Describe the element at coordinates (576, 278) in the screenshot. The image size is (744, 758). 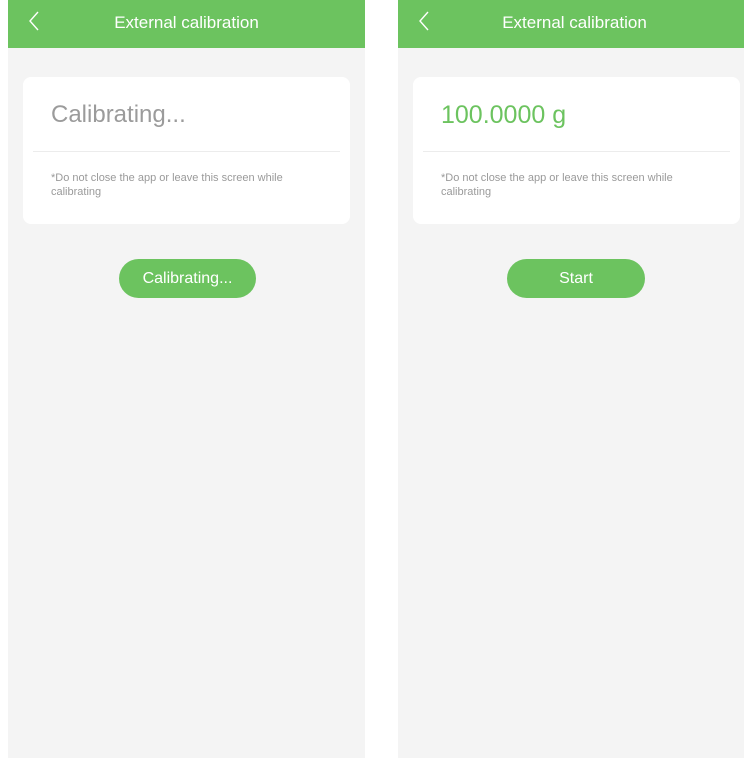
I see `start-button: Start` at that location.